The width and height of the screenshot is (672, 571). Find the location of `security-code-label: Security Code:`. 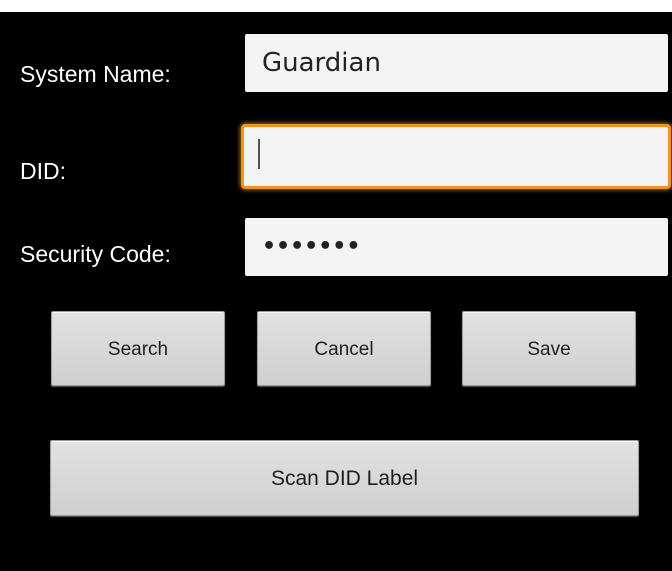

security-code-label: Security Code: is located at coordinates (95, 254).